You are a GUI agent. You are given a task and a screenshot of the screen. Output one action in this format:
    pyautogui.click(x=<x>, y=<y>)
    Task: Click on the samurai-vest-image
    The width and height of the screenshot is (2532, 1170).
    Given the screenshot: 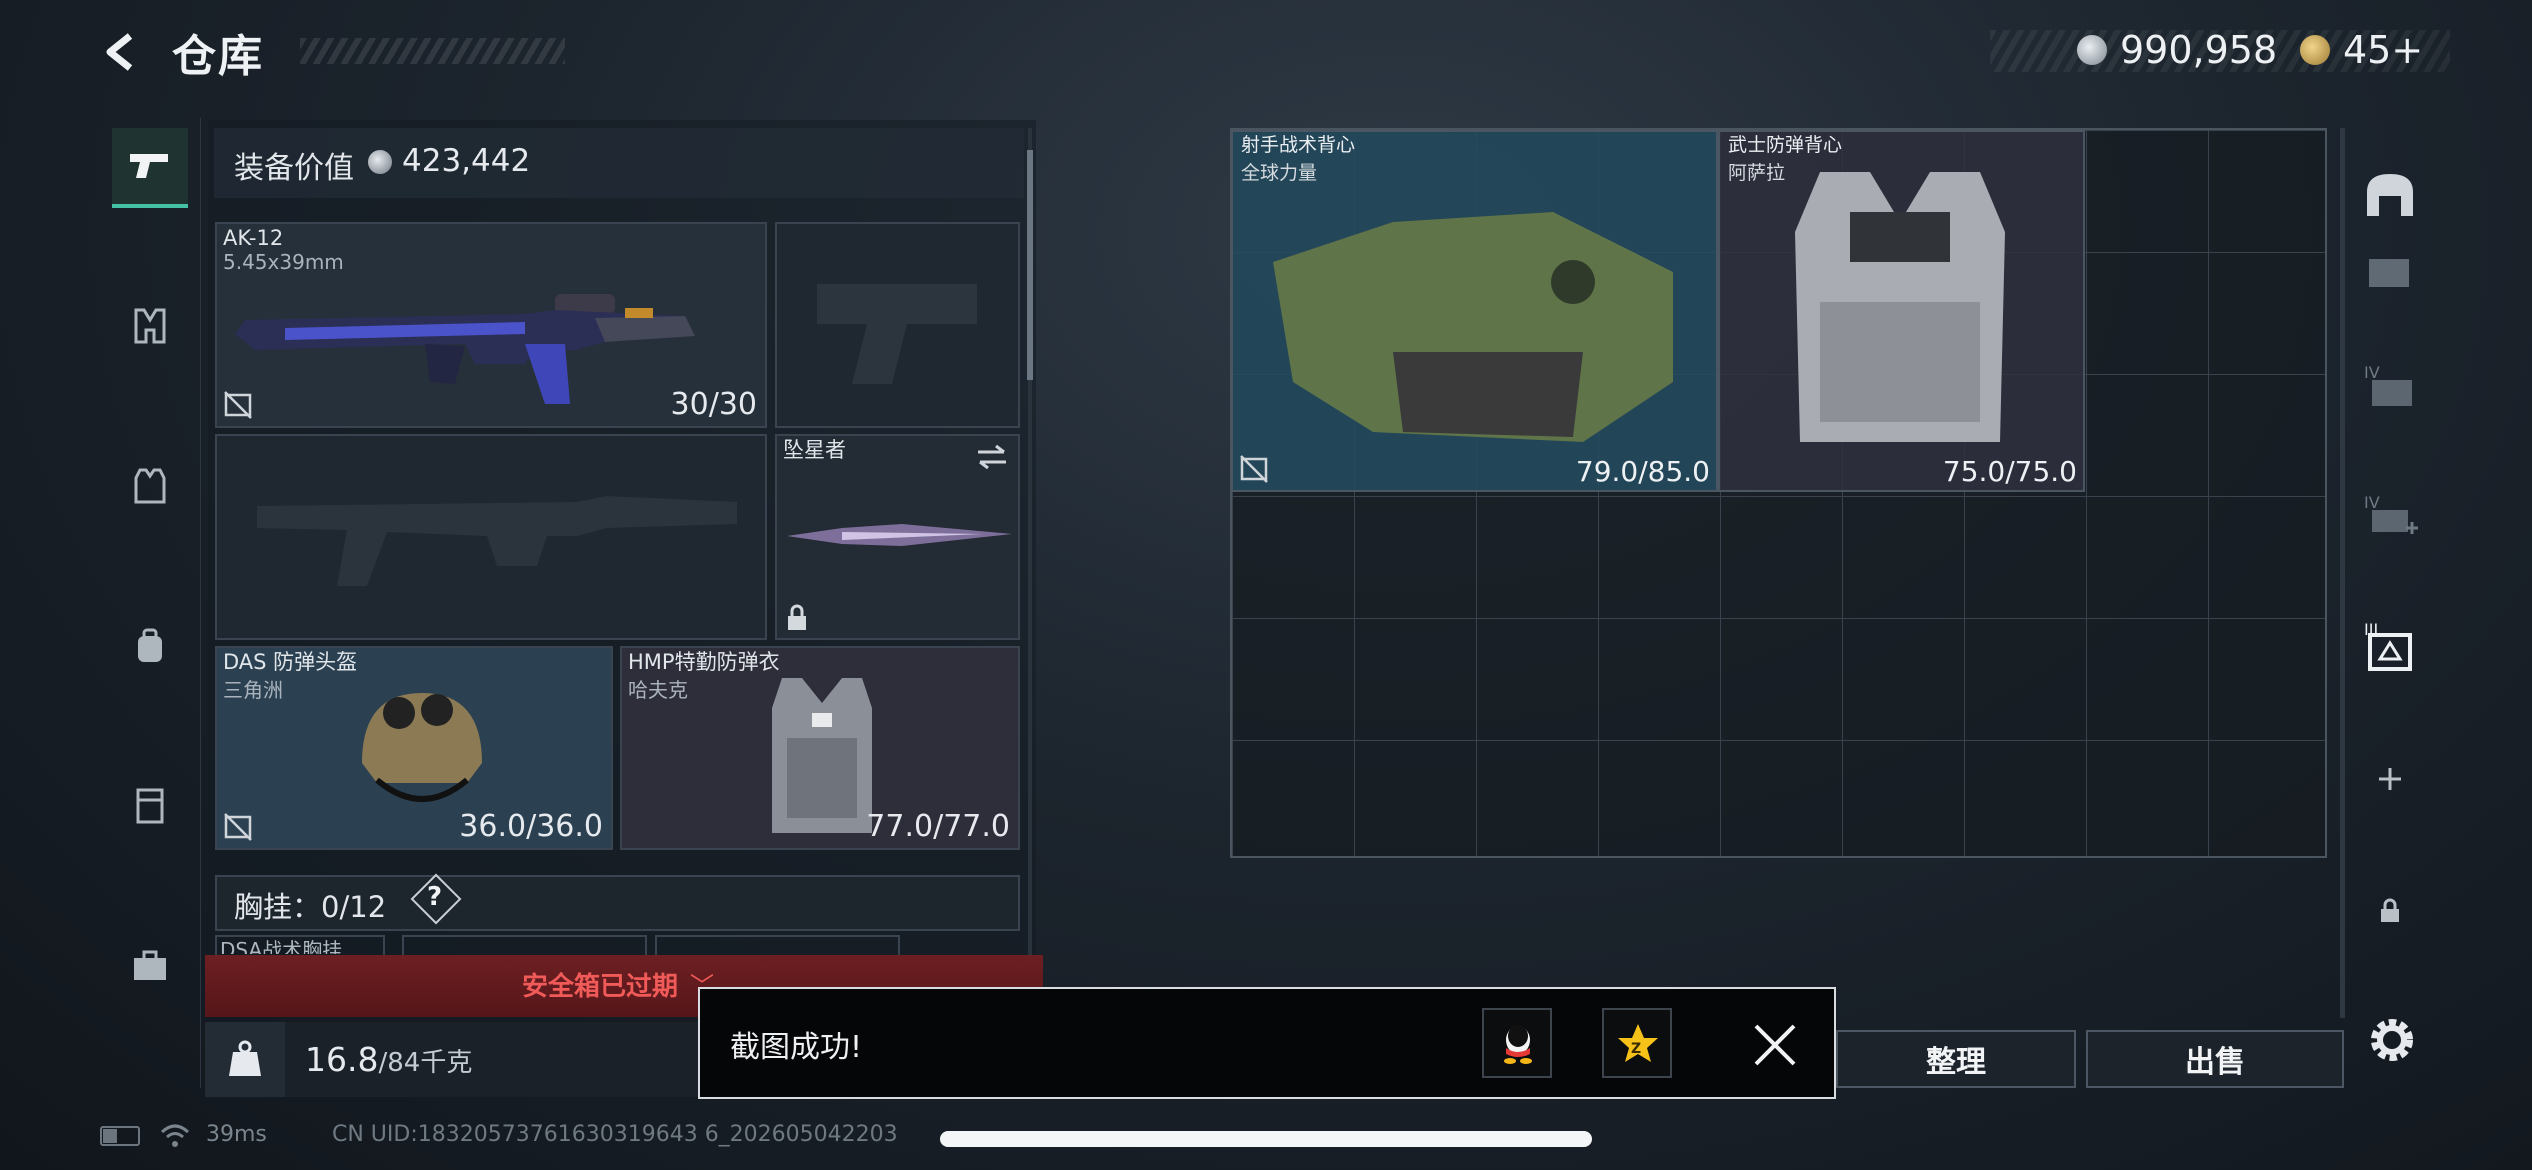 What is the action you would take?
    pyautogui.click(x=1900, y=307)
    